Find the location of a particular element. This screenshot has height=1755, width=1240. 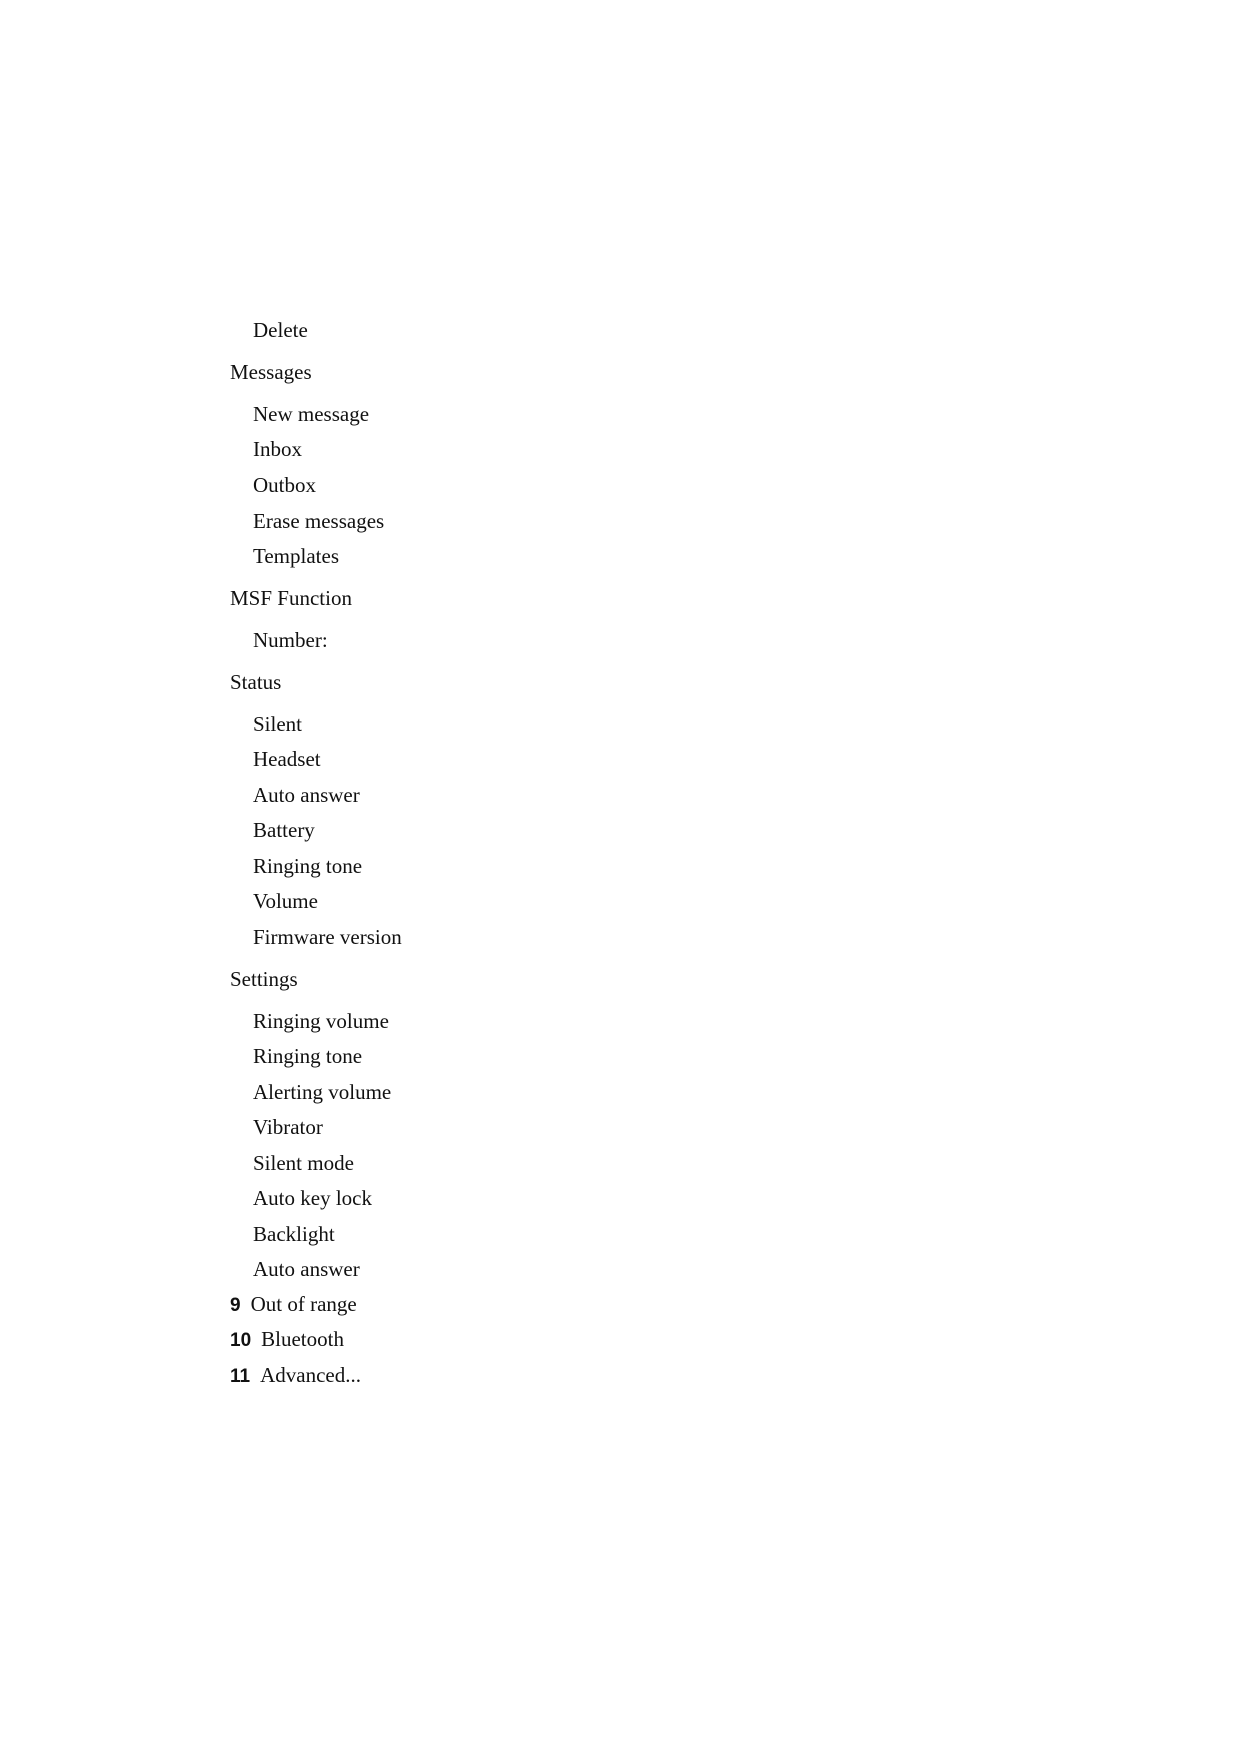

list-item-erase-messages: Erase messages is located at coordinates (319, 521).